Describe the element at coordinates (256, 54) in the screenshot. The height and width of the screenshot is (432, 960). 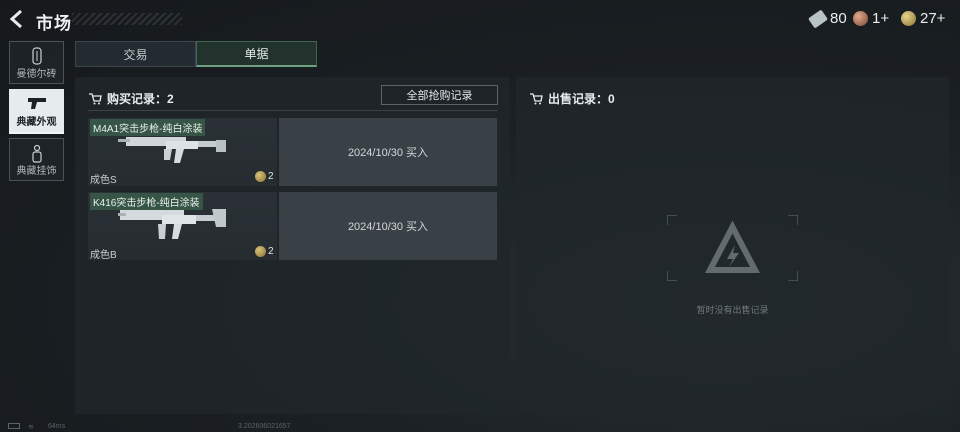
I see `tab-orders: 单据` at that location.